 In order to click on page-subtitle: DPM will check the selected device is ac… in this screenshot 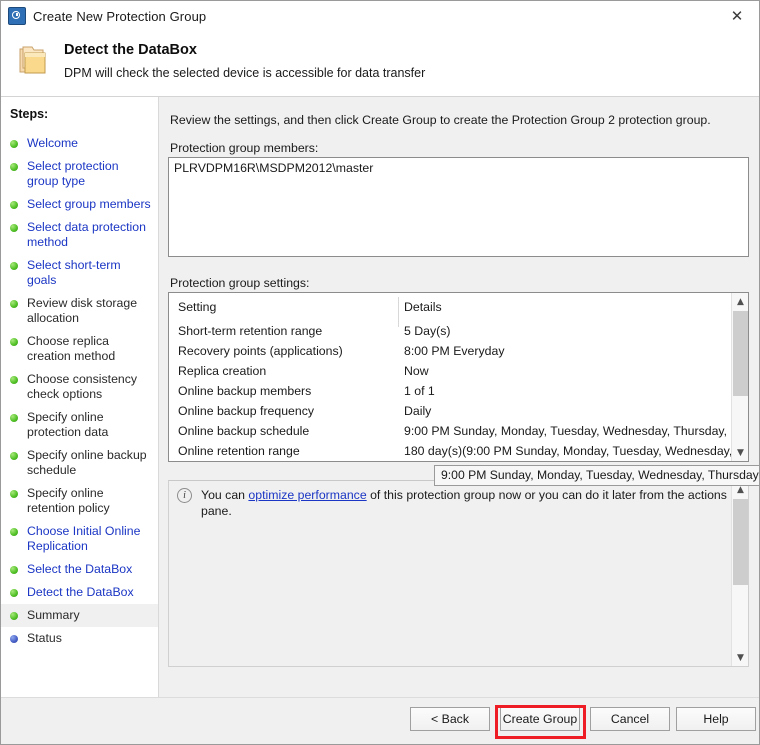, I will do `click(245, 73)`.